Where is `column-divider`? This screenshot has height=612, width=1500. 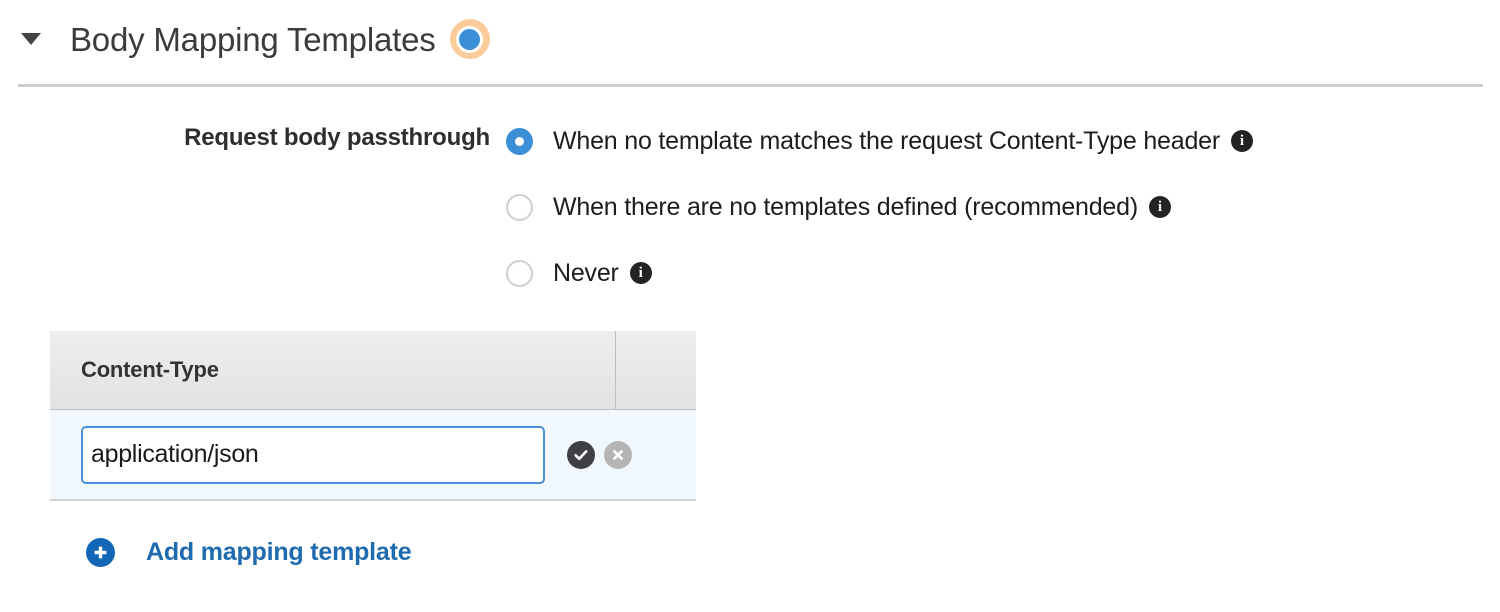
column-divider is located at coordinates (615, 370).